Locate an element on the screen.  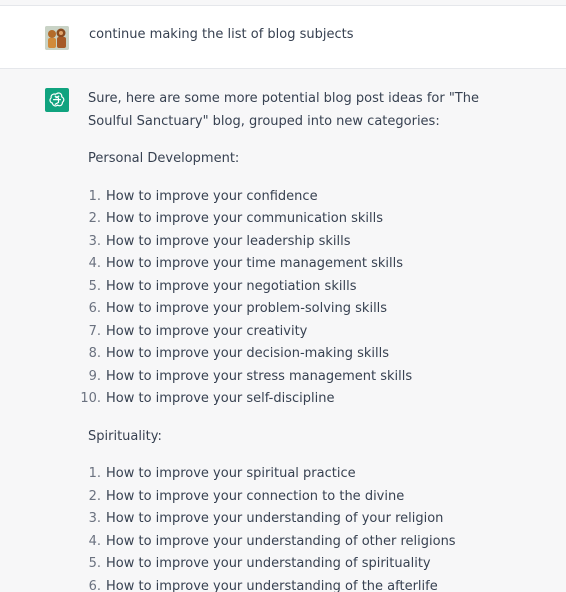
list-item-text: How to improve your spiritual practice is located at coordinates (231, 473).